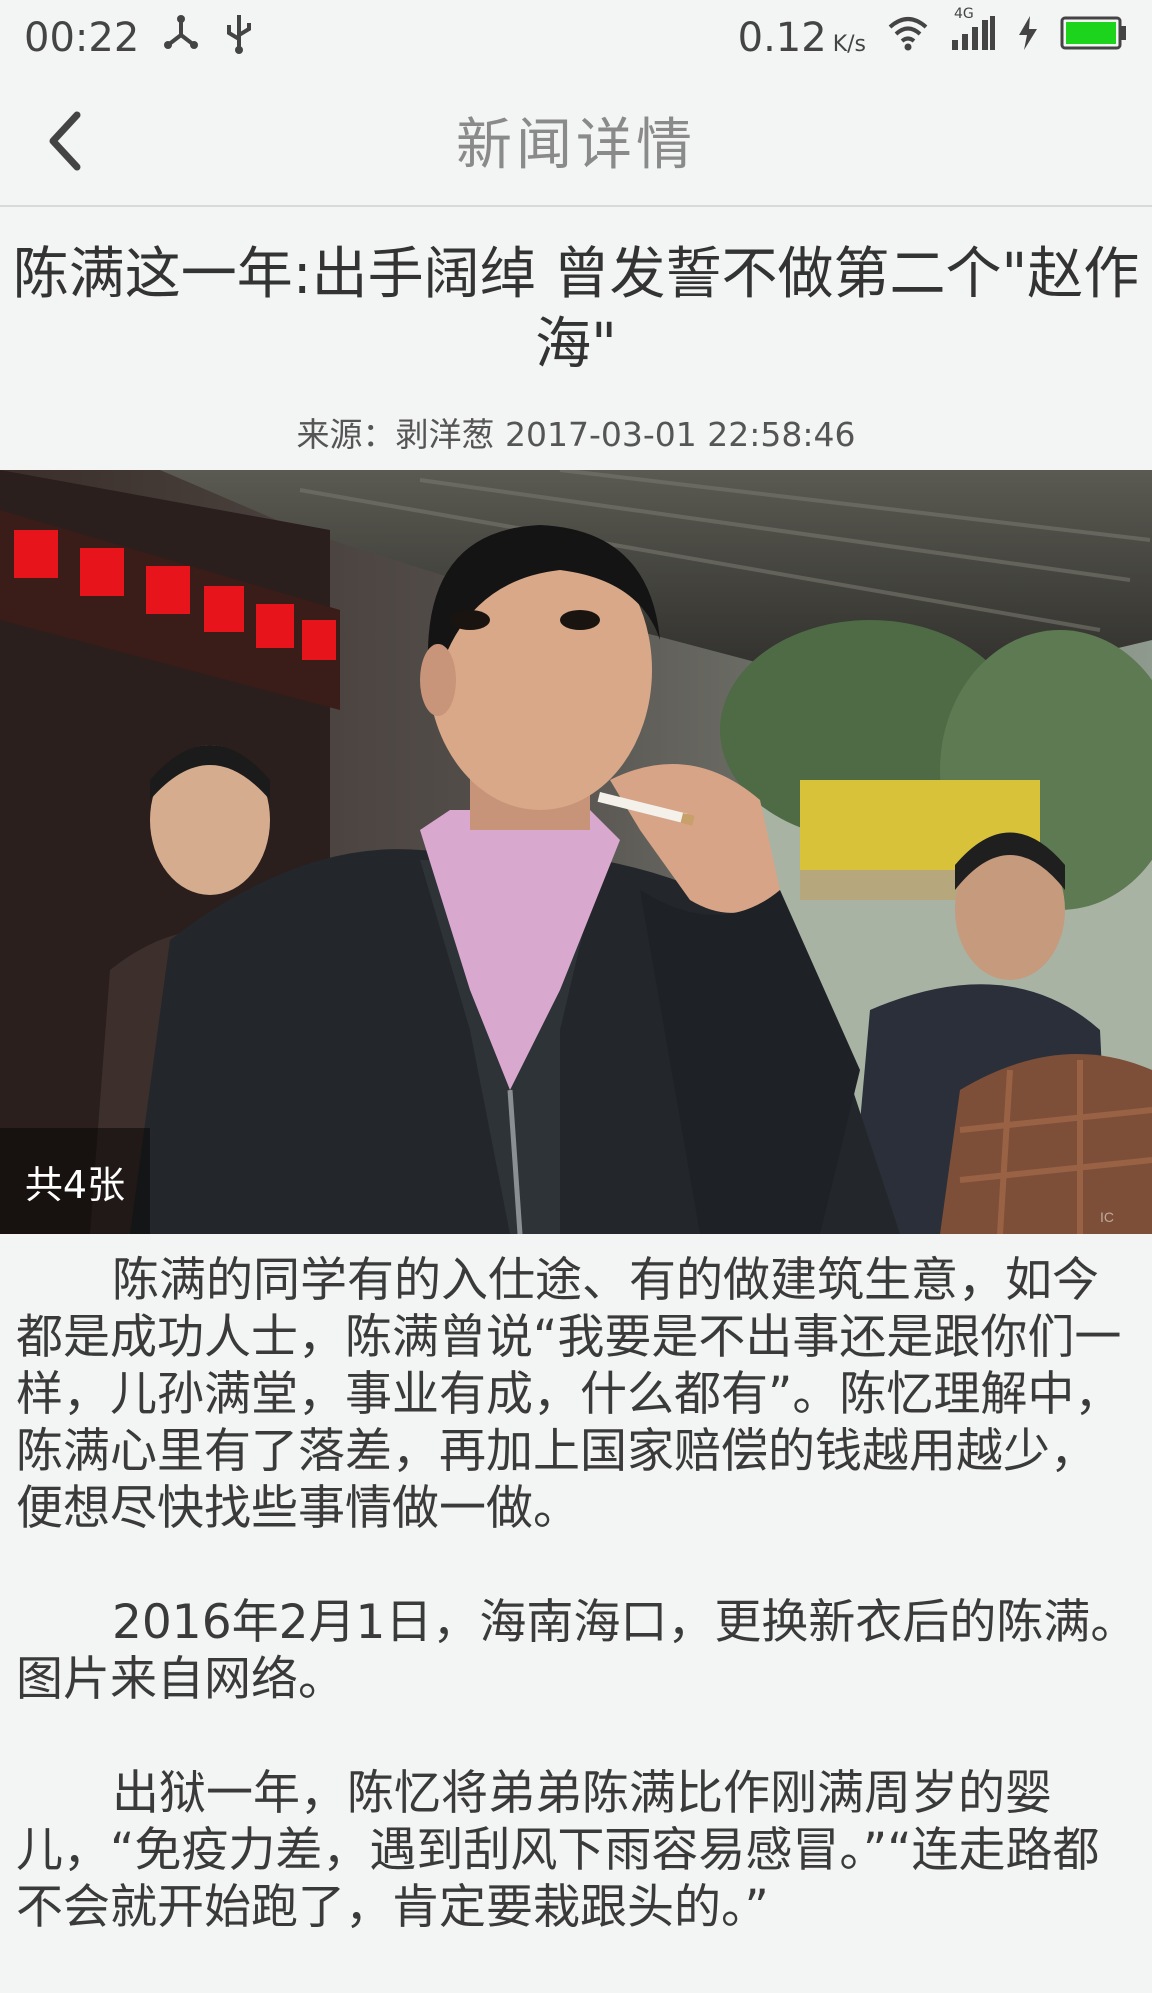 Image resolution: width=1152 pixels, height=1993 pixels. I want to click on usb-icon, so click(239, 38).